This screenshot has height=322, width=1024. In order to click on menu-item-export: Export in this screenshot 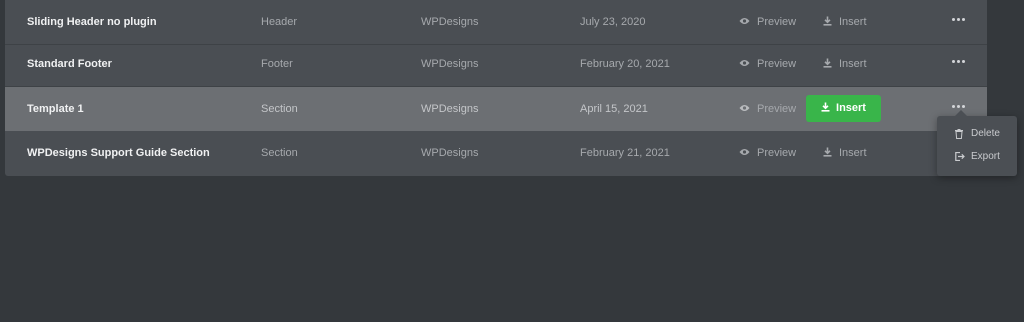, I will do `click(977, 157)`.